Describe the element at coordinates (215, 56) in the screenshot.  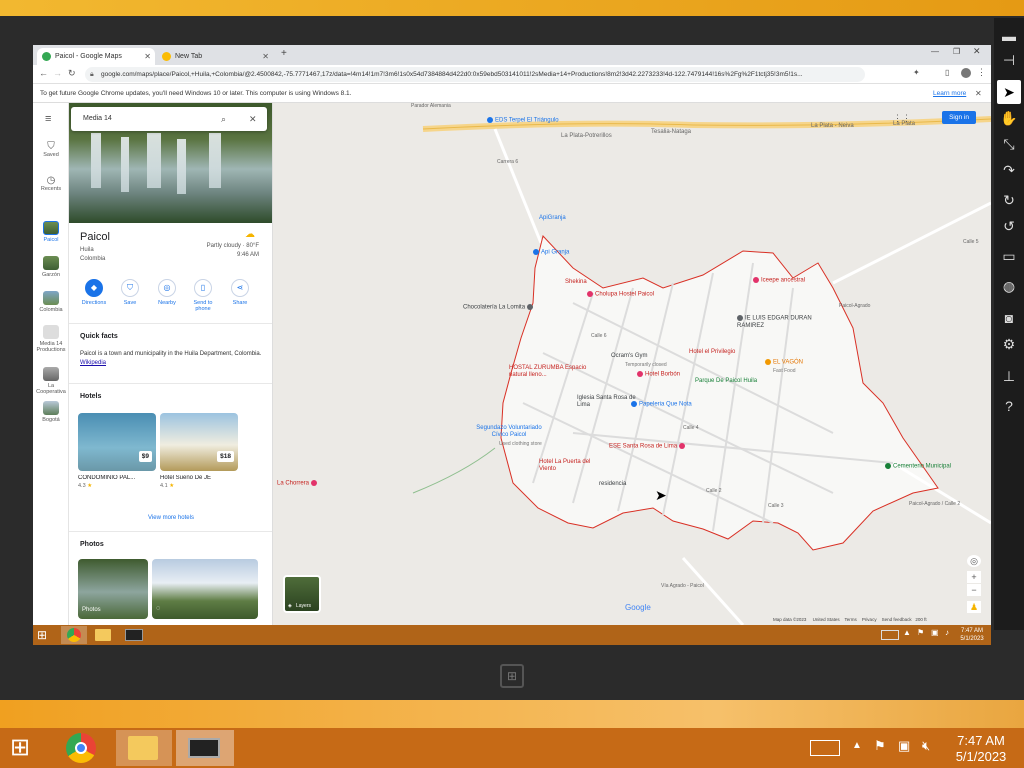
I see `tab-new-tab: New Tab ✕` at that location.